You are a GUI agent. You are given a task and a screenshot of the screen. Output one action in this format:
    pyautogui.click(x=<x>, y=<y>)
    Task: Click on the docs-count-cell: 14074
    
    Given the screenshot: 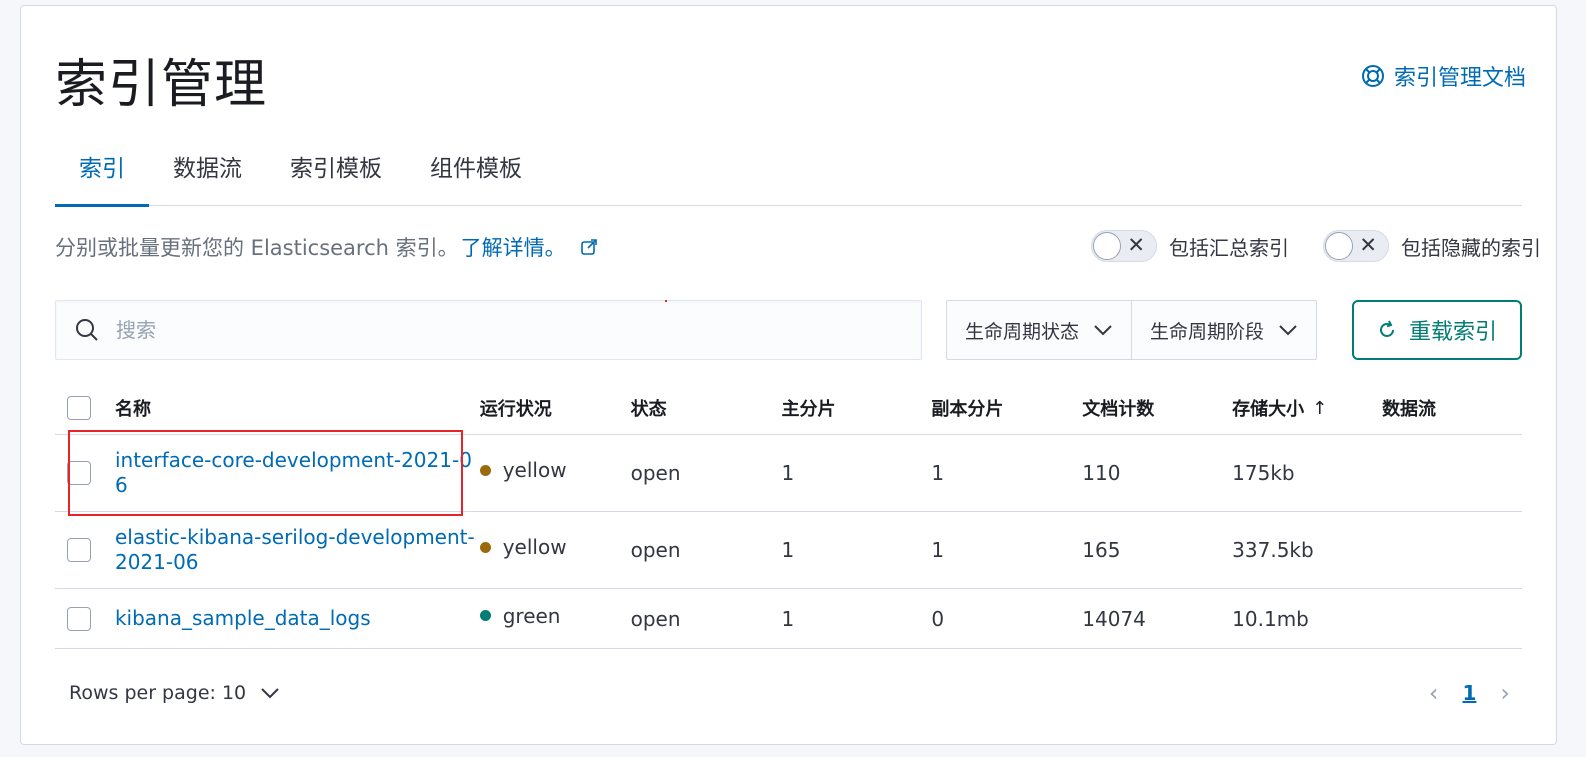 What is the action you would take?
    pyautogui.click(x=1114, y=618)
    